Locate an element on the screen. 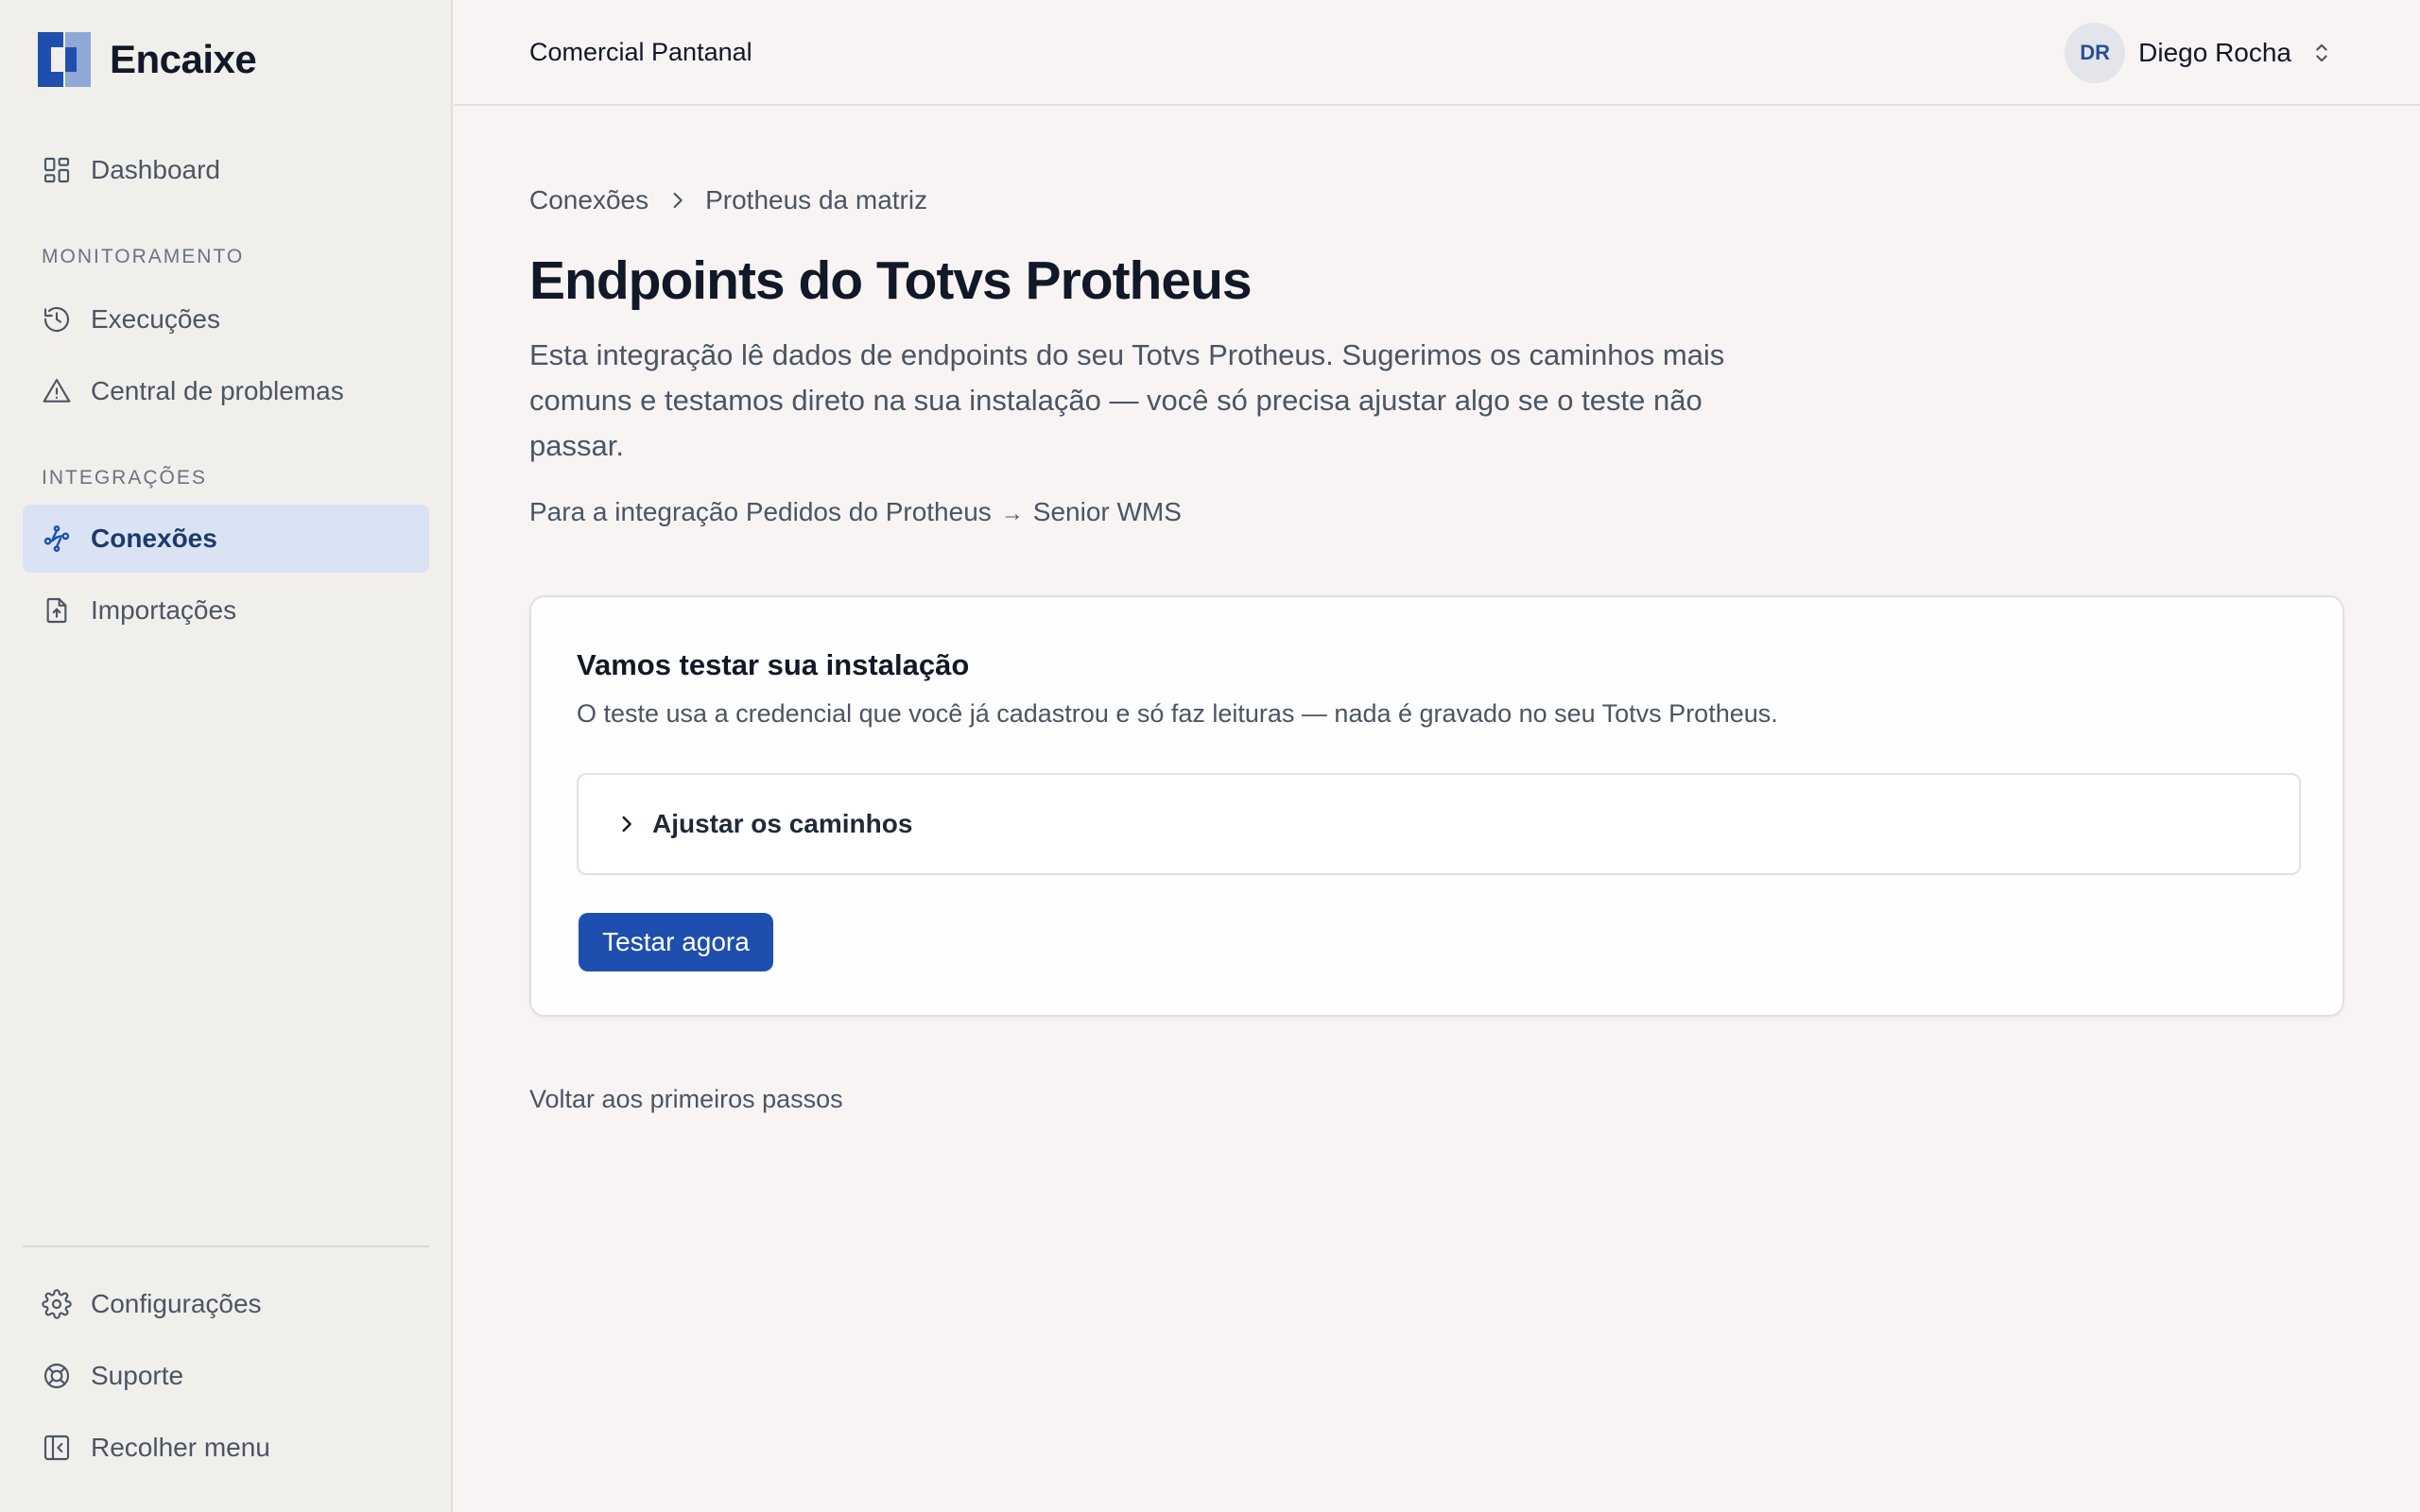  top-bar: Comercial Pantanal DR Diego Rocha is located at coordinates (1438, 53).